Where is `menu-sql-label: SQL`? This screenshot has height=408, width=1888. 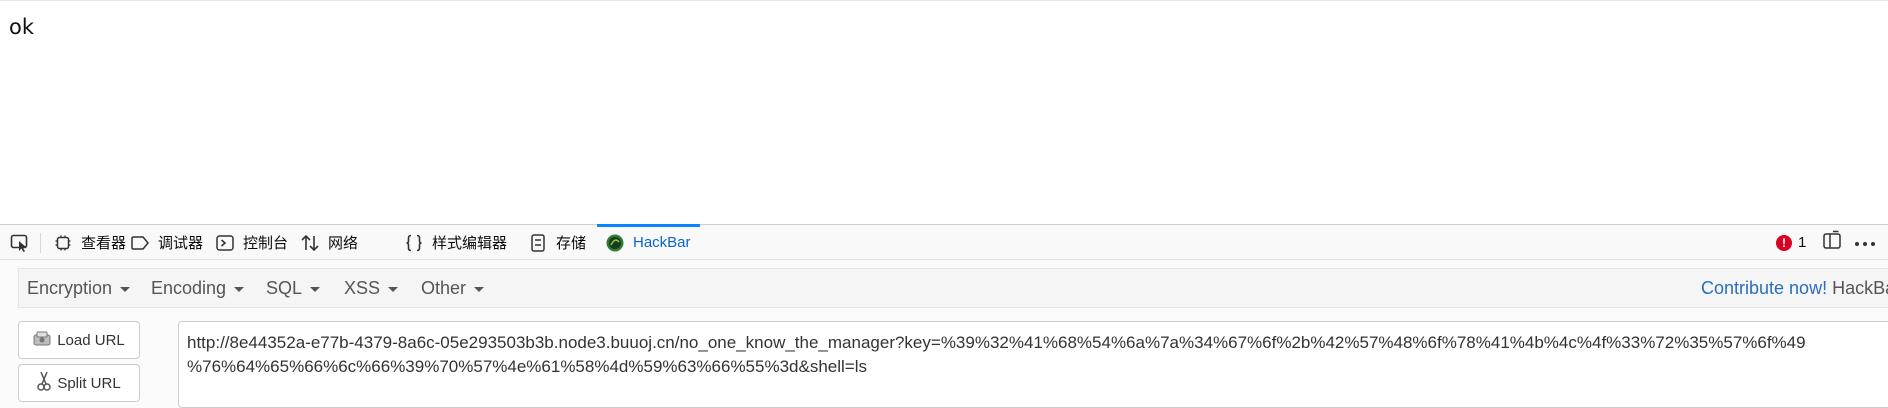
menu-sql-label: SQL is located at coordinates (284, 287).